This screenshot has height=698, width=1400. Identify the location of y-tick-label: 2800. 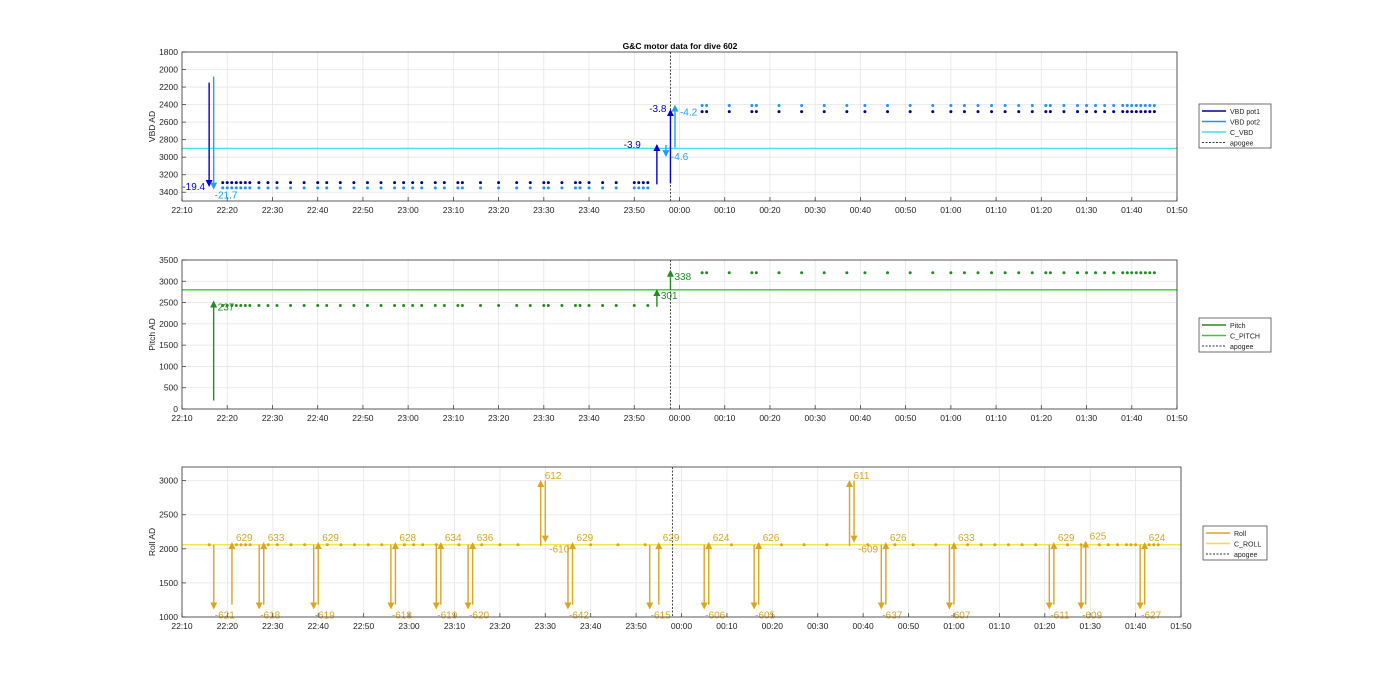
(168, 140).